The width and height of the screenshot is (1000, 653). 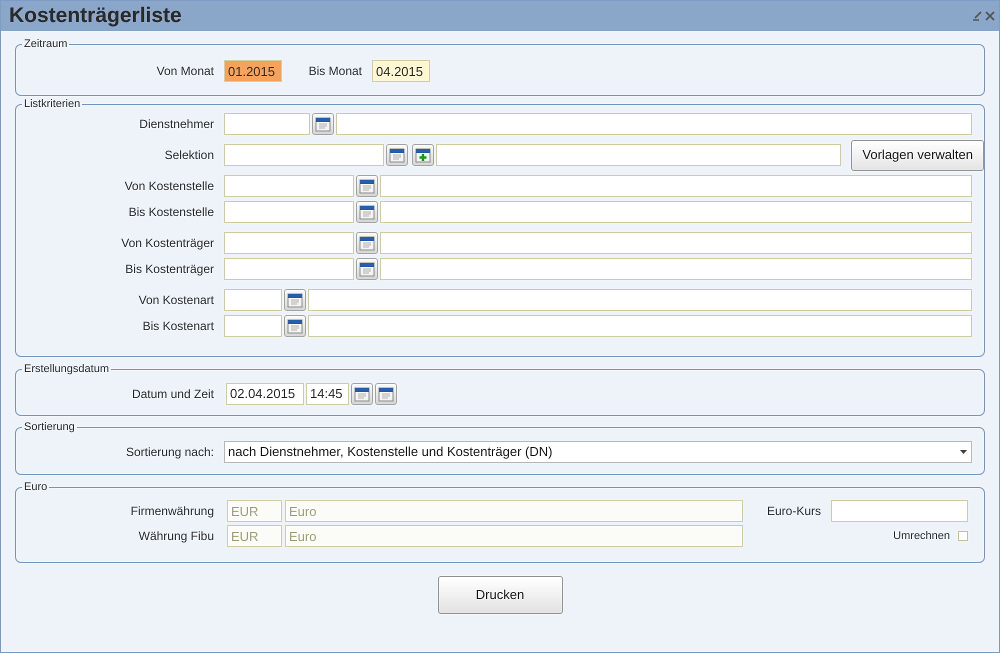 I want to click on convert-checkbox, so click(x=963, y=536).